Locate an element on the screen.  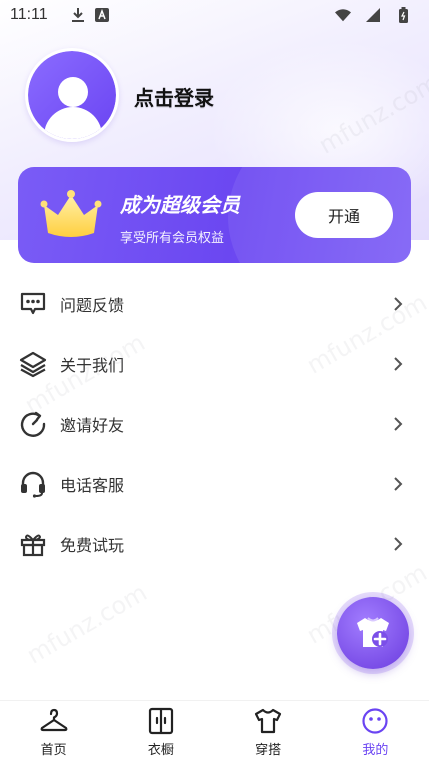
nav-mine: 我的 is located at coordinates (375, 732).